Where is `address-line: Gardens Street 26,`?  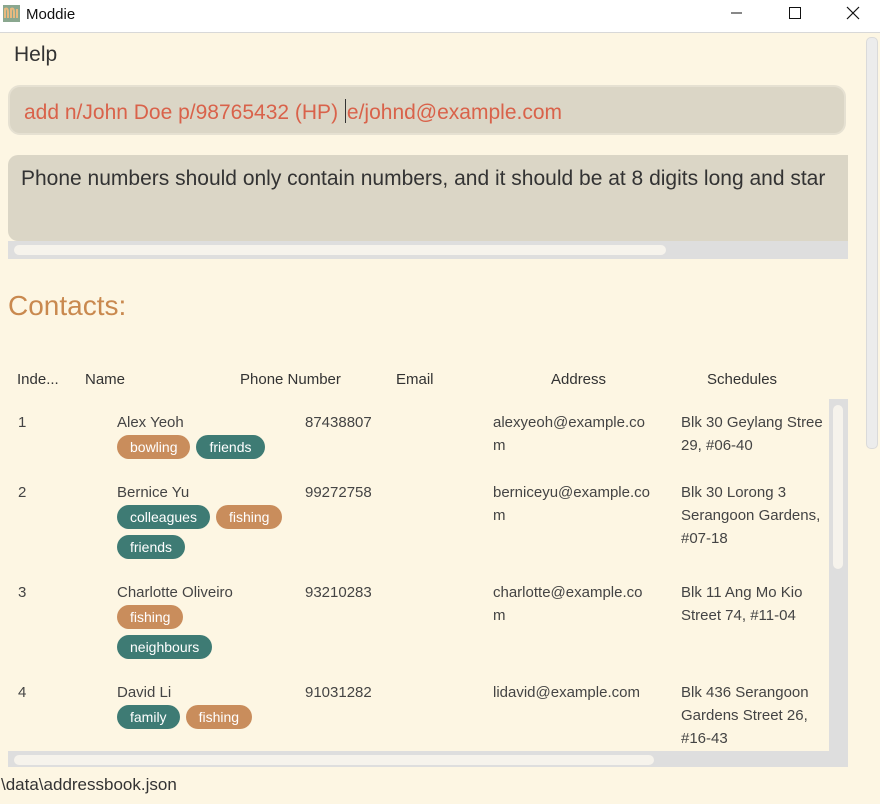
address-line: Gardens Street 26, is located at coordinates (744, 715).